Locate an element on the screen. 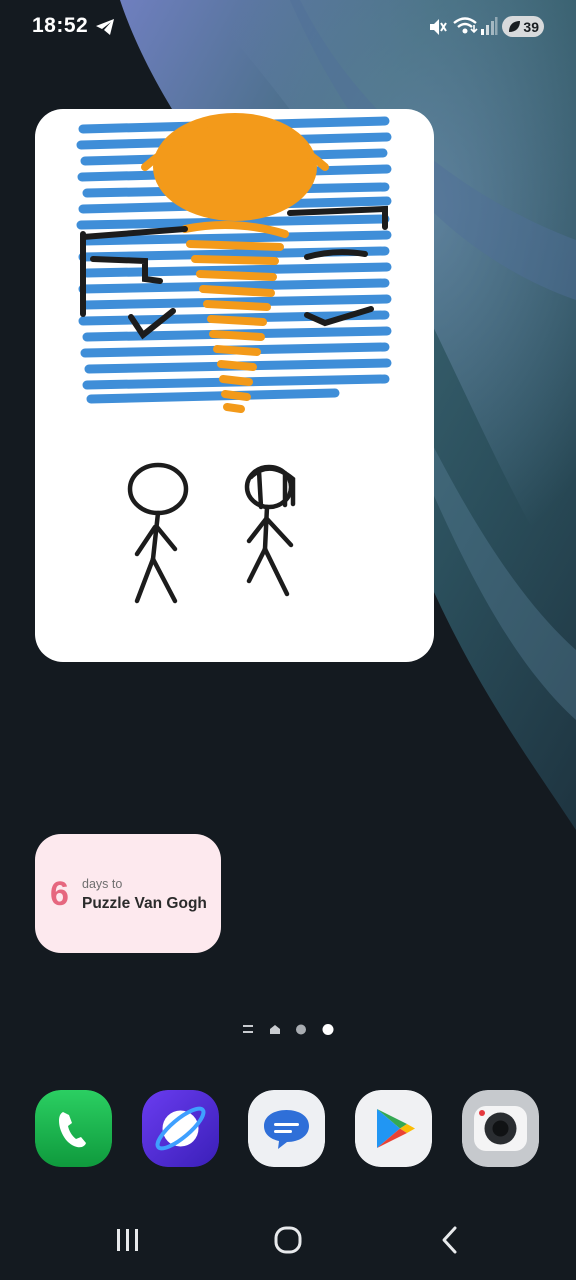 This screenshot has width=576, height=1280. page-dot-active is located at coordinates (328, 1029).